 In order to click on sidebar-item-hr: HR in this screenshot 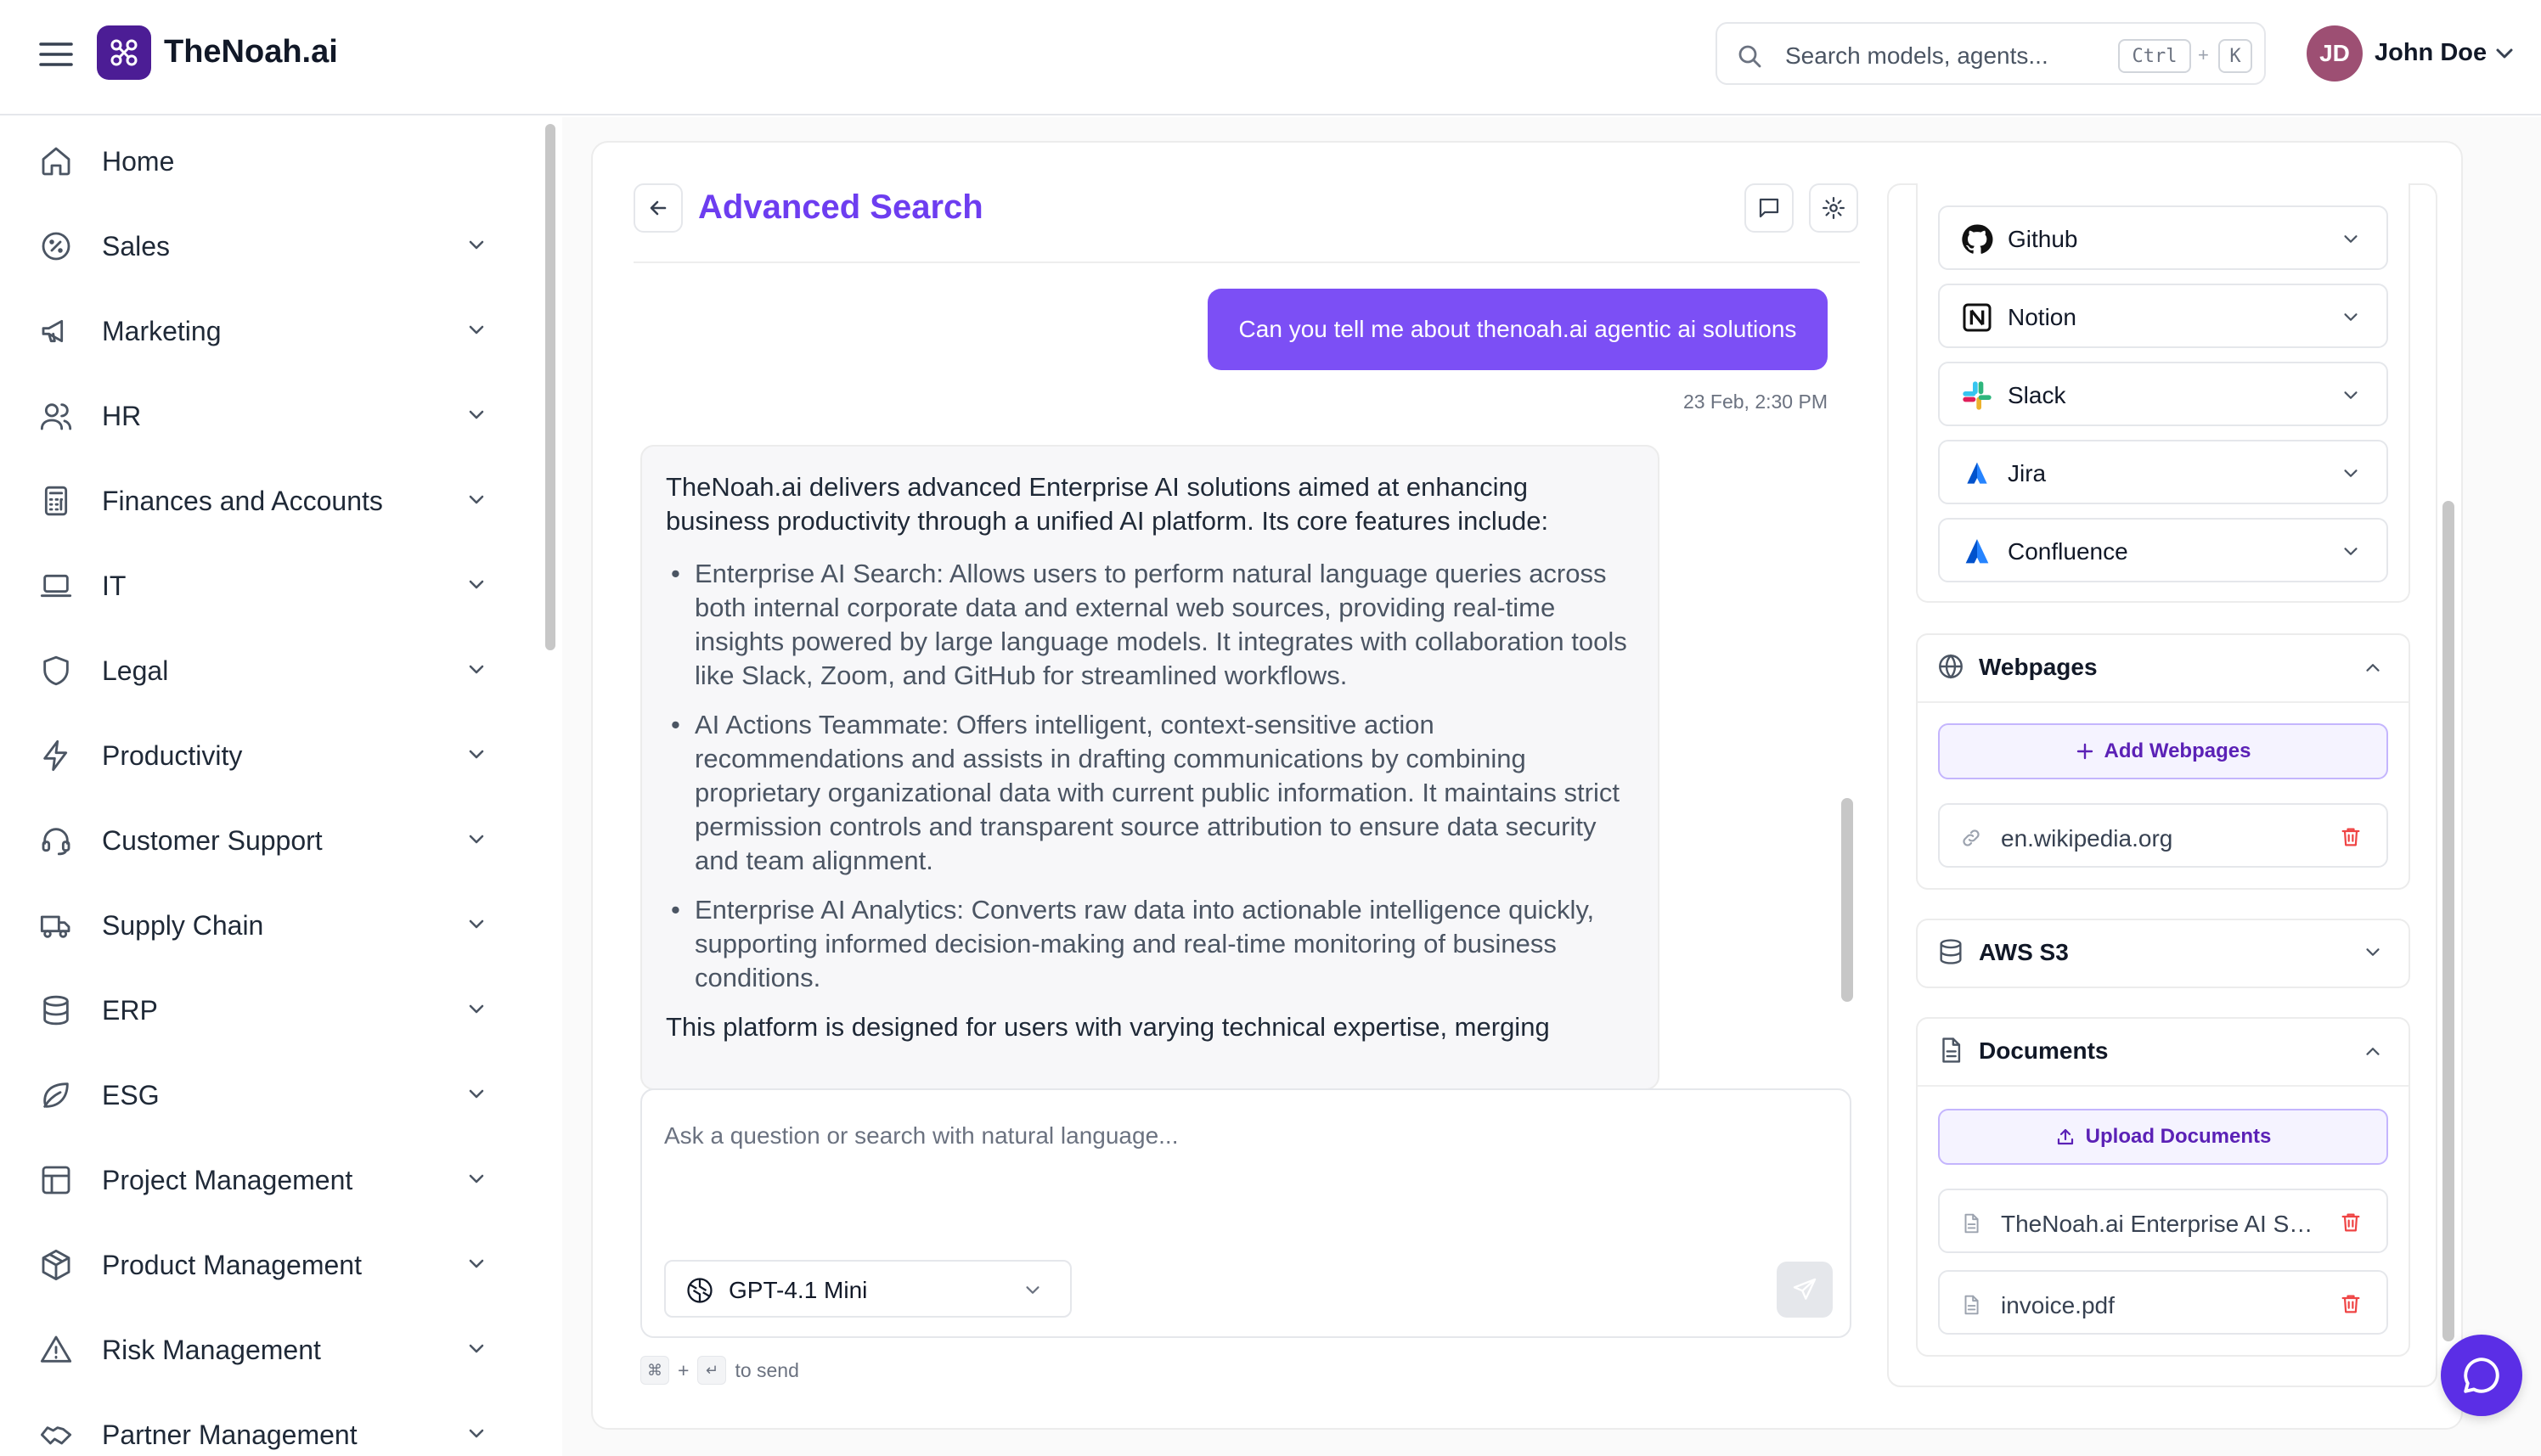, I will do `click(263, 415)`.